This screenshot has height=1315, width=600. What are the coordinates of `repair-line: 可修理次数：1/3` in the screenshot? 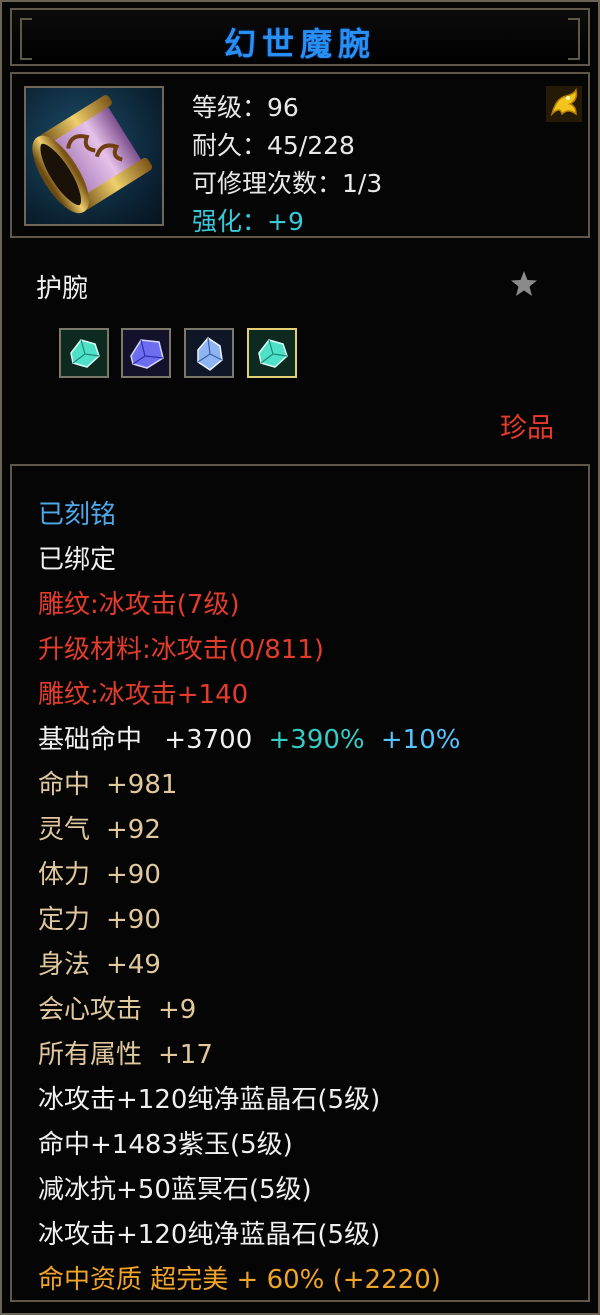 It's located at (287, 182).